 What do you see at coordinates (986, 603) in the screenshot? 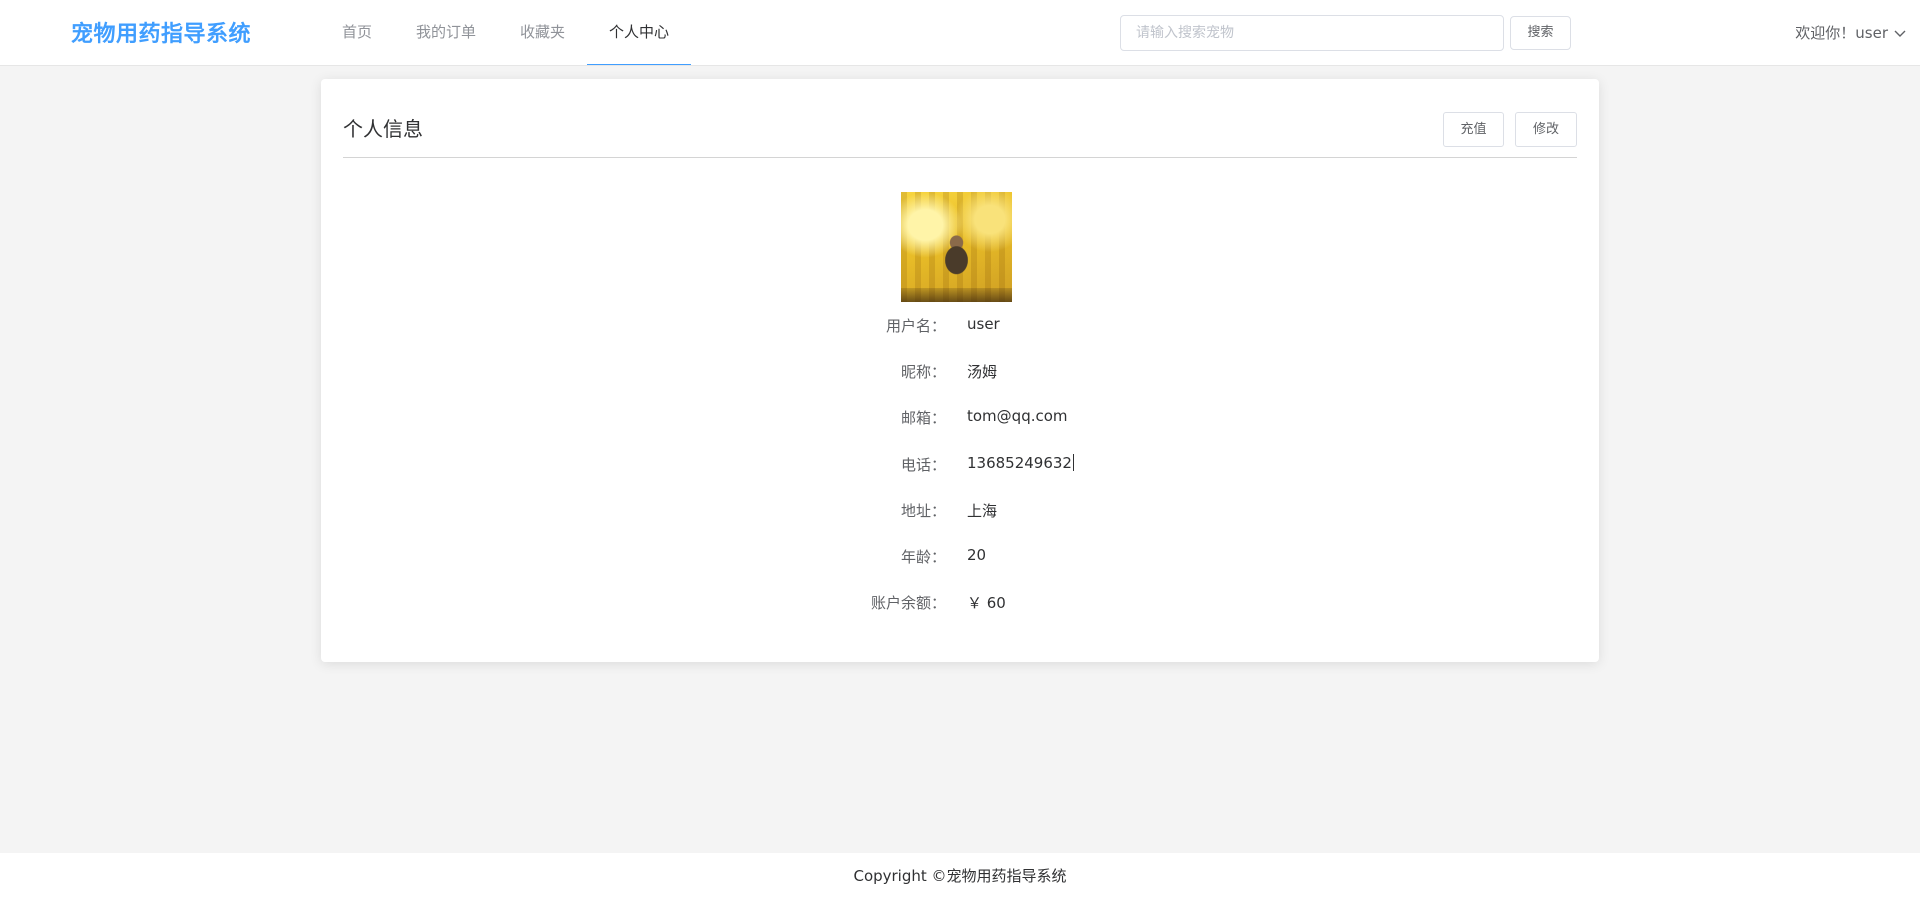
I see `field-value: ￥ 60` at bounding box center [986, 603].